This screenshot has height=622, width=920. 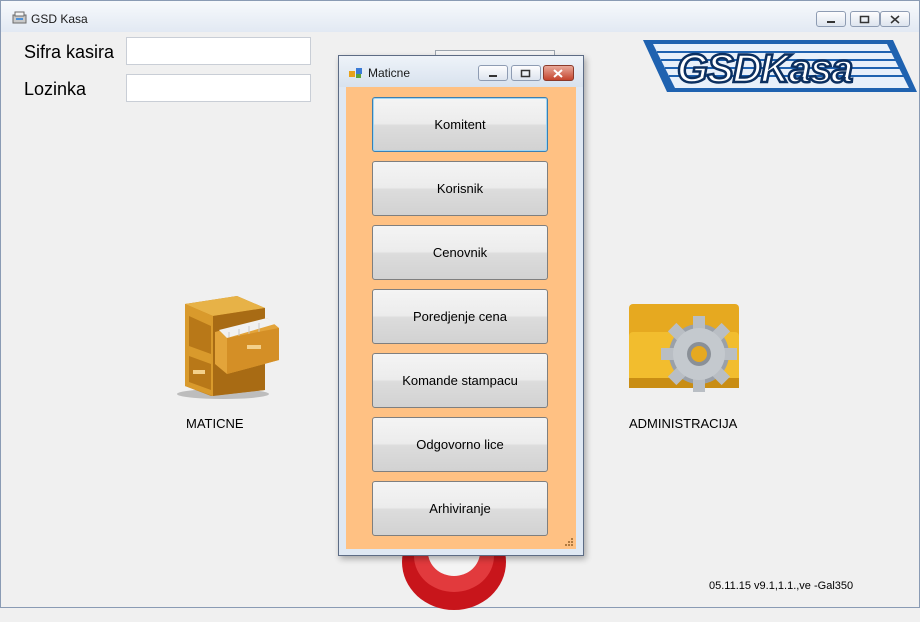 I want to click on gsd-kasa-logo: GSDKasa, so click(x=780, y=66).